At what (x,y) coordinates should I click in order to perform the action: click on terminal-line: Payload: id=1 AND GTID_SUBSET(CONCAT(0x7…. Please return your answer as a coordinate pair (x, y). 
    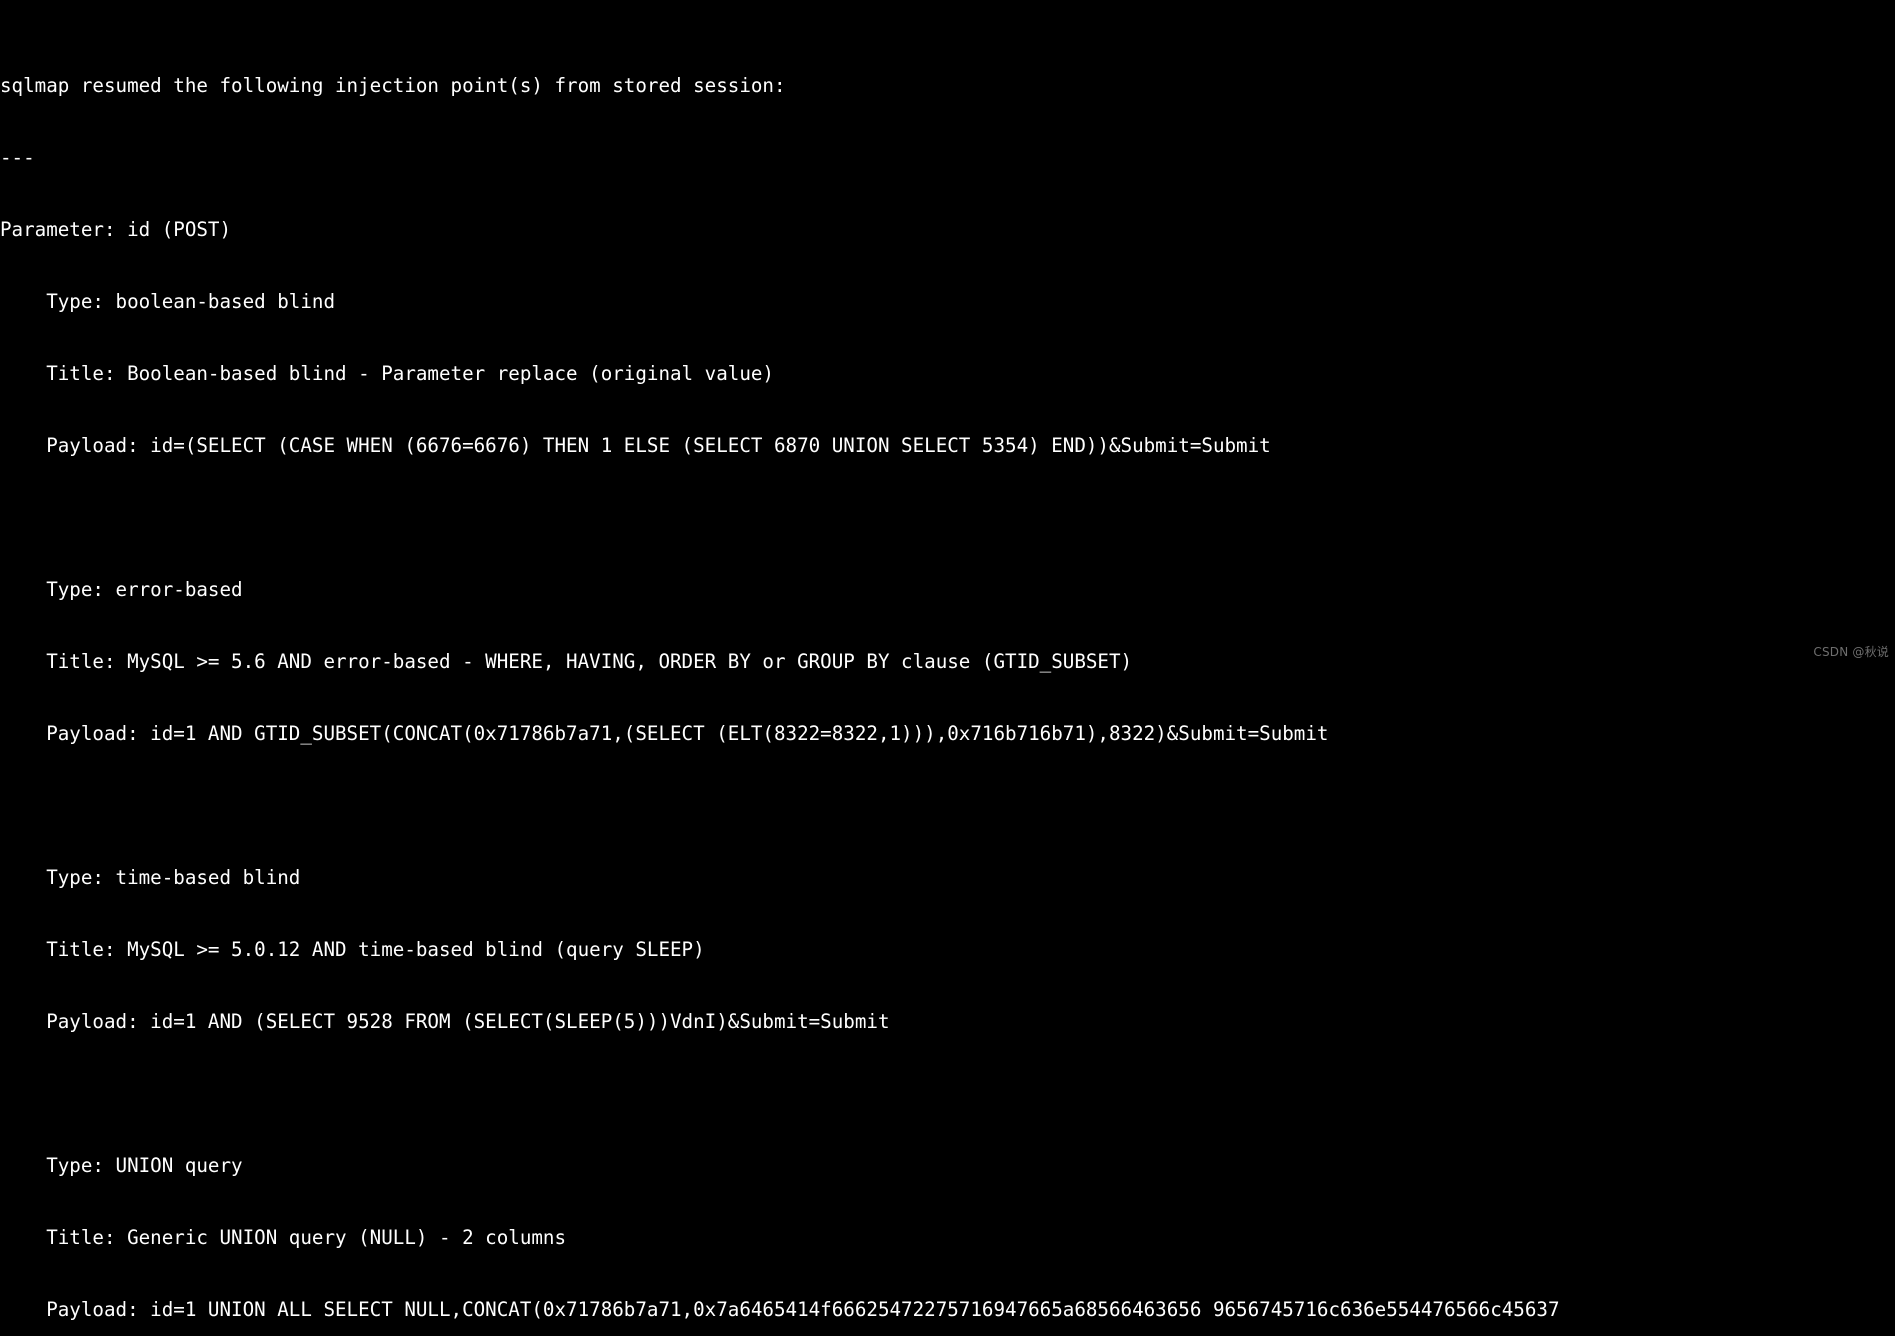
    Looking at the image, I should click on (664, 733).